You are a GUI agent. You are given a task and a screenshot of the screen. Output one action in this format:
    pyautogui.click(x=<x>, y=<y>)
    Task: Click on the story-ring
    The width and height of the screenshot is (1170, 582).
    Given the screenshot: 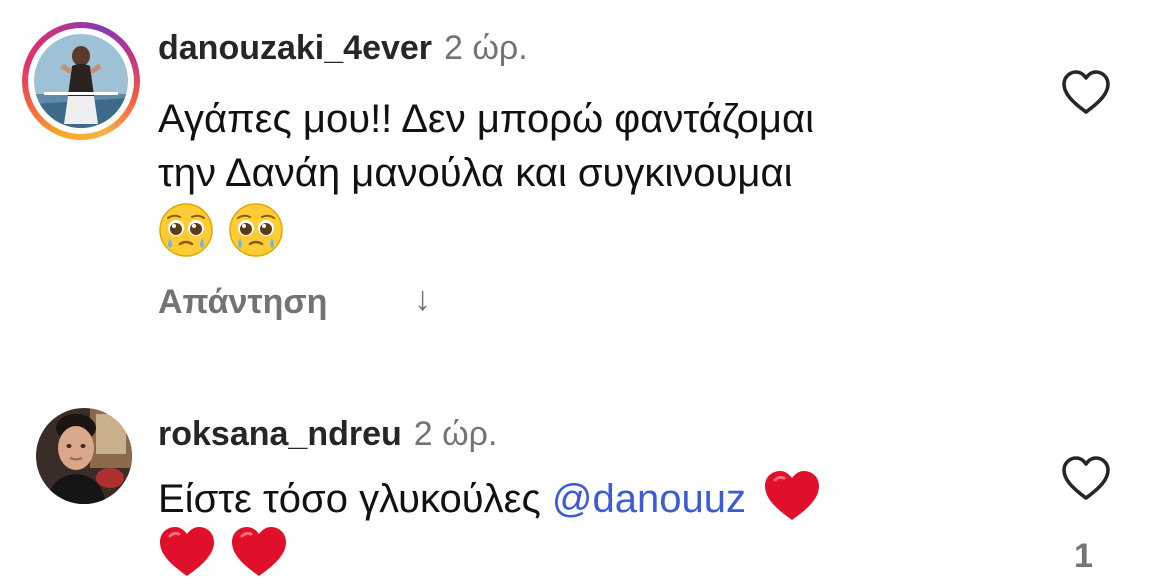 What is the action you would take?
    pyautogui.click(x=81, y=81)
    